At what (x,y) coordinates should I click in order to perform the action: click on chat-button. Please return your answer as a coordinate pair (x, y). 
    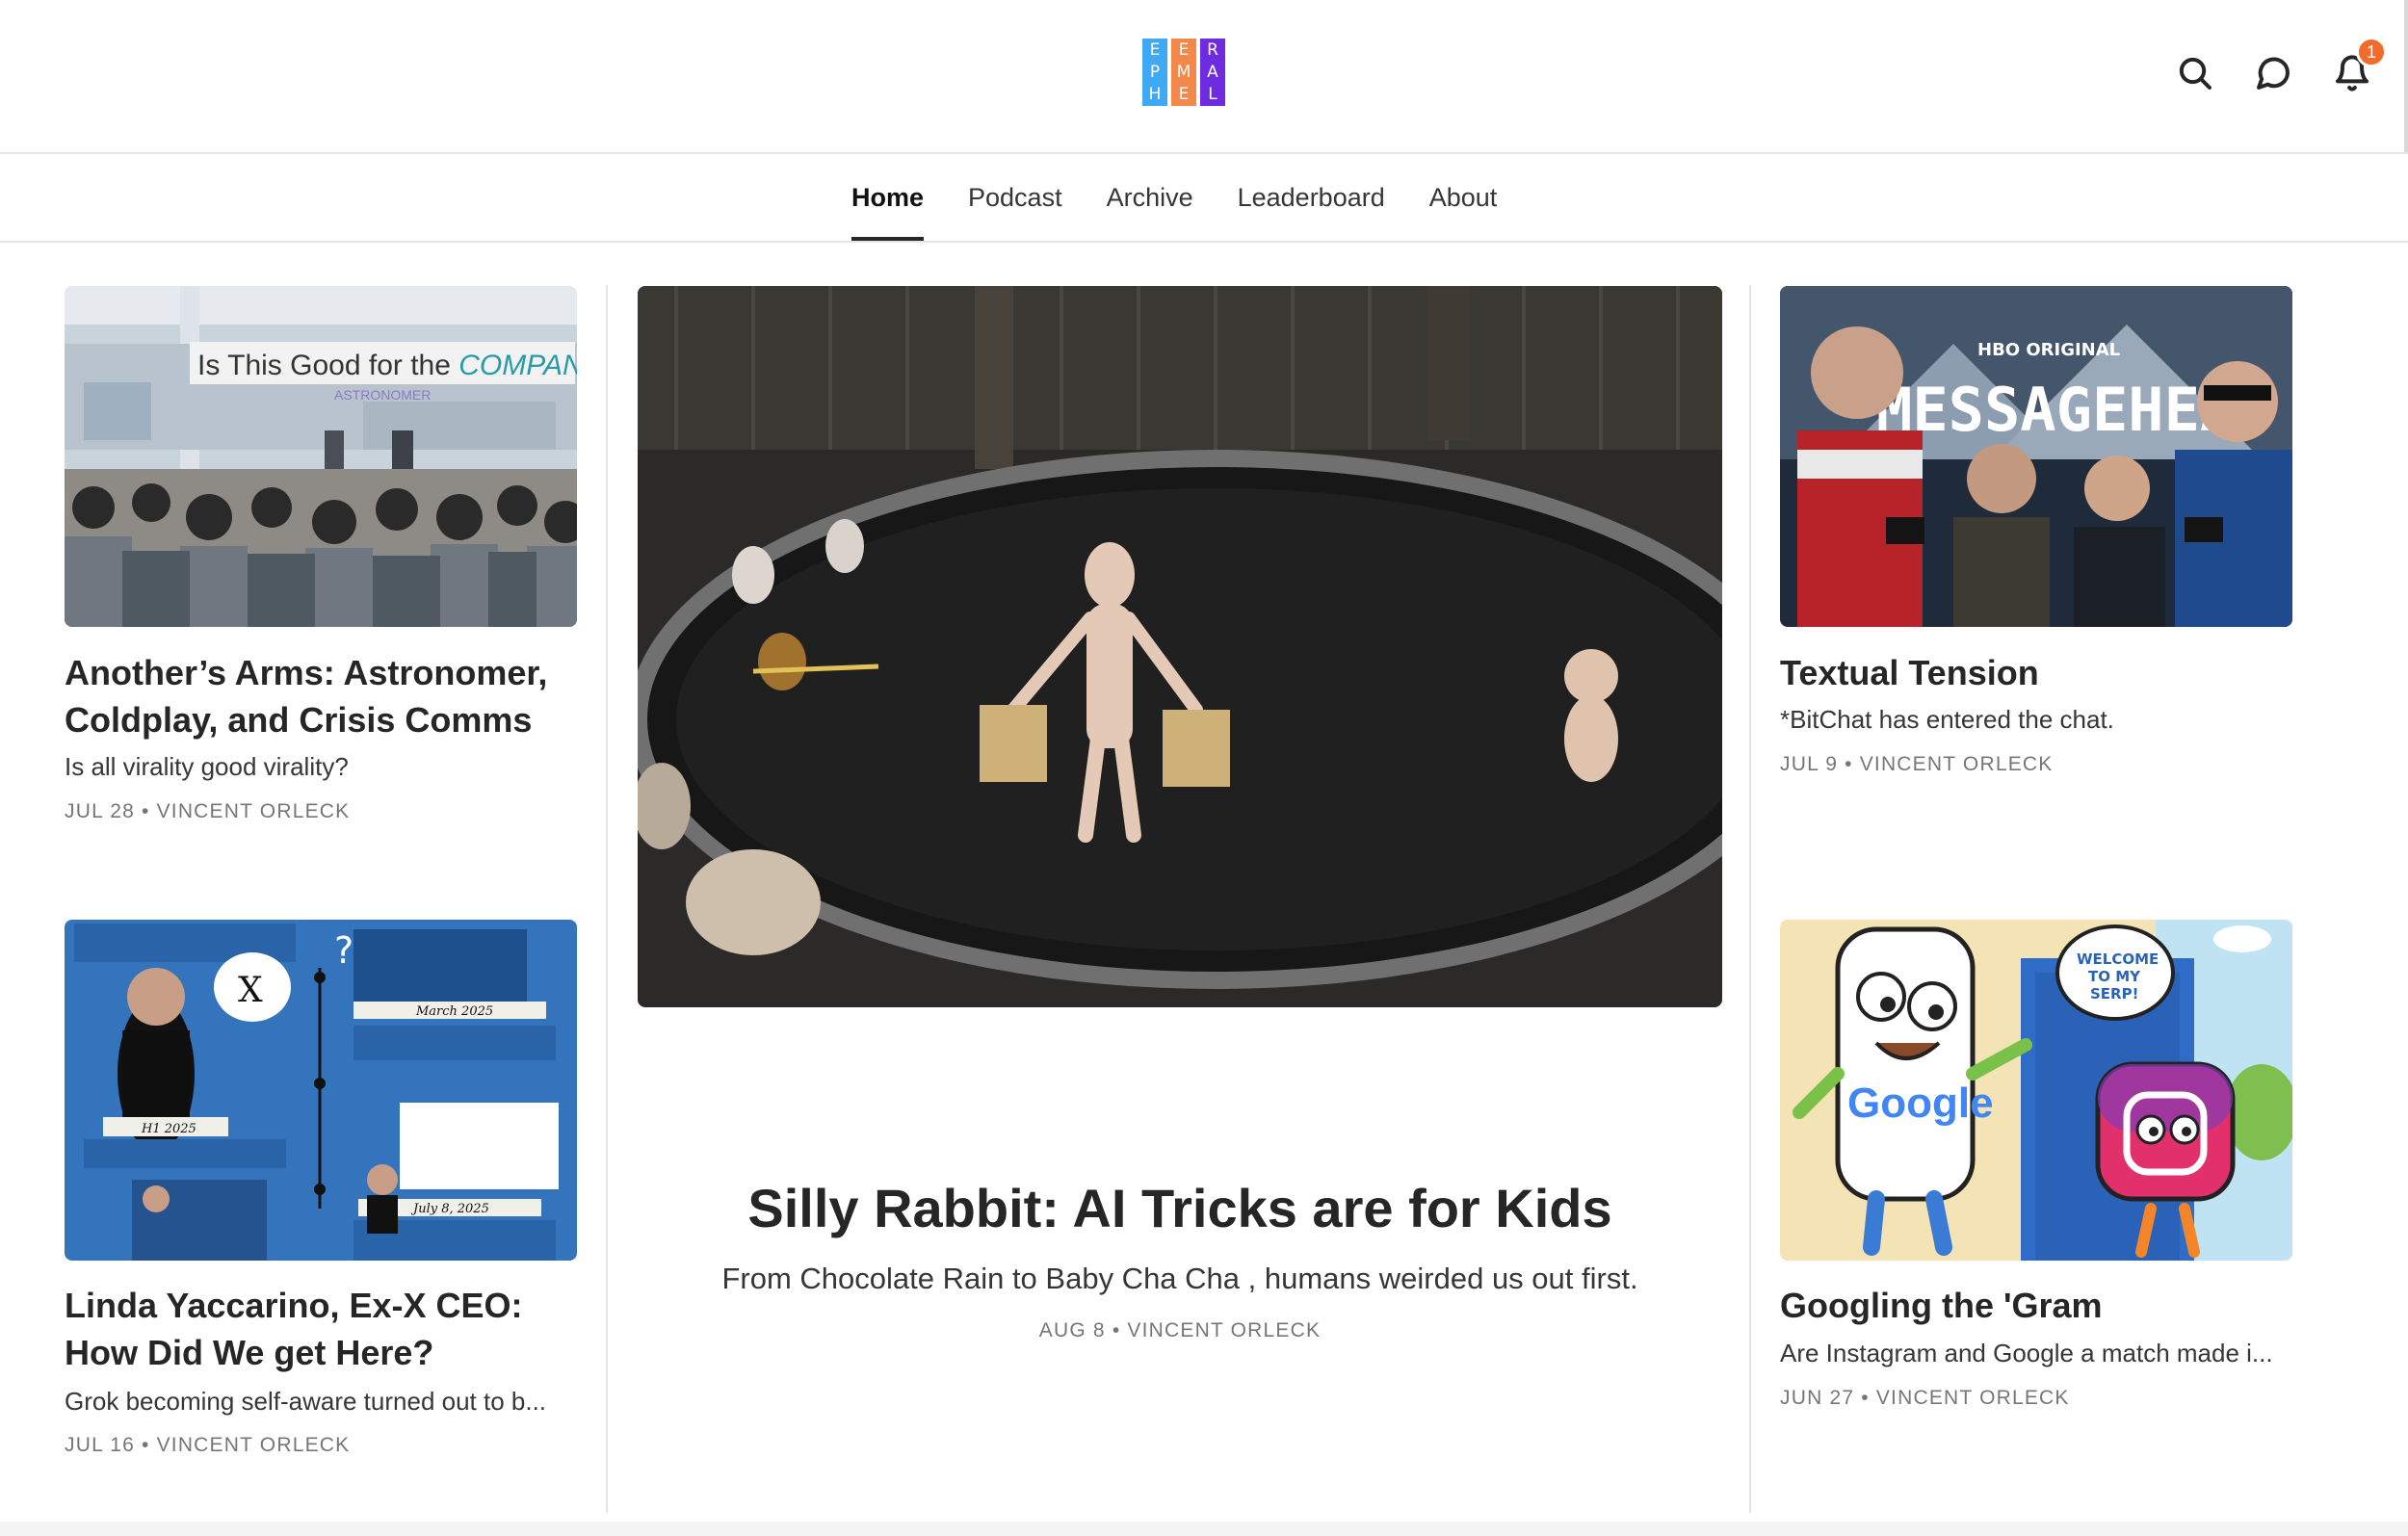
    Looking at the image, I should click on (2273, 73).